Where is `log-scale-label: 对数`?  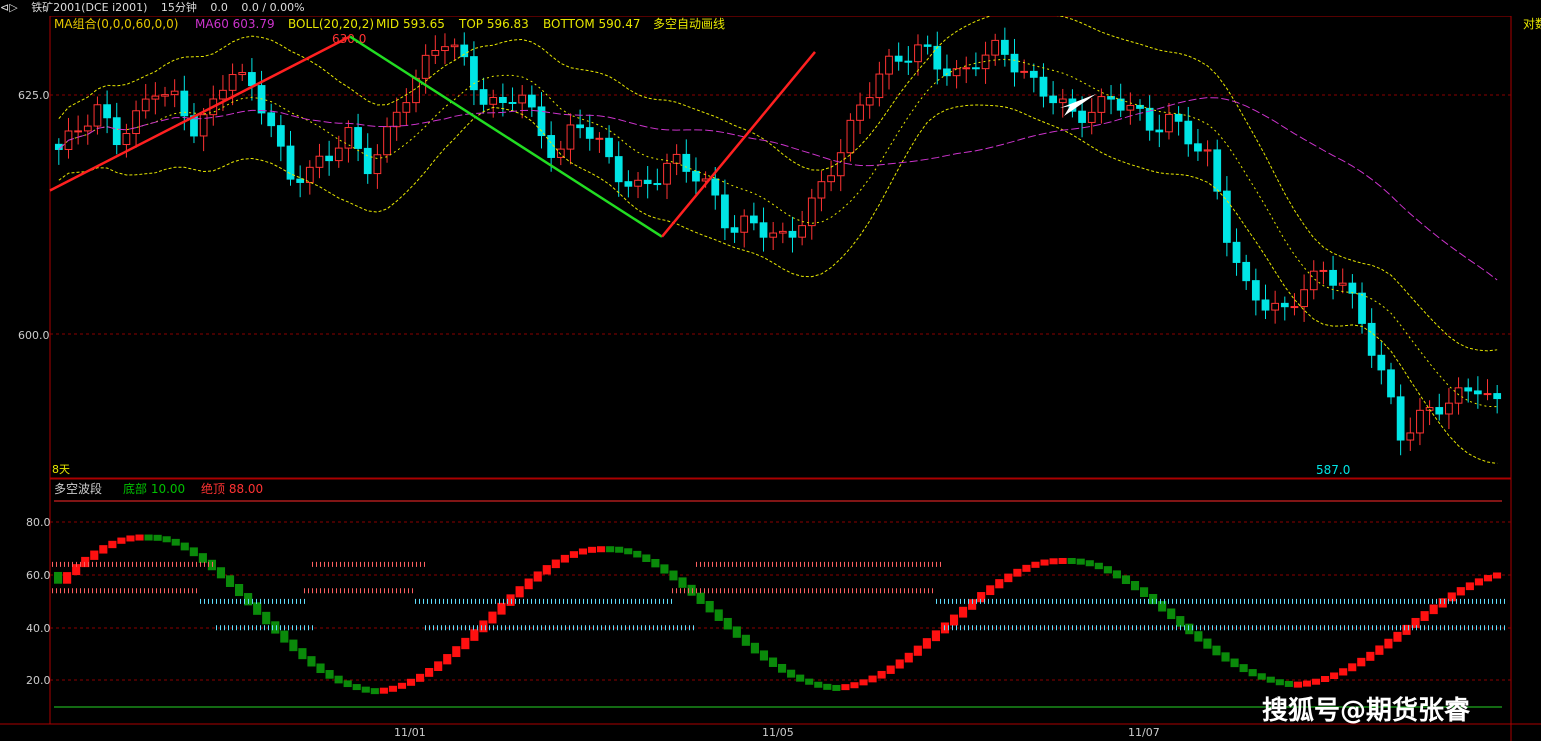 log-scale-label: 对数 is located at coordinates (1532, 23).